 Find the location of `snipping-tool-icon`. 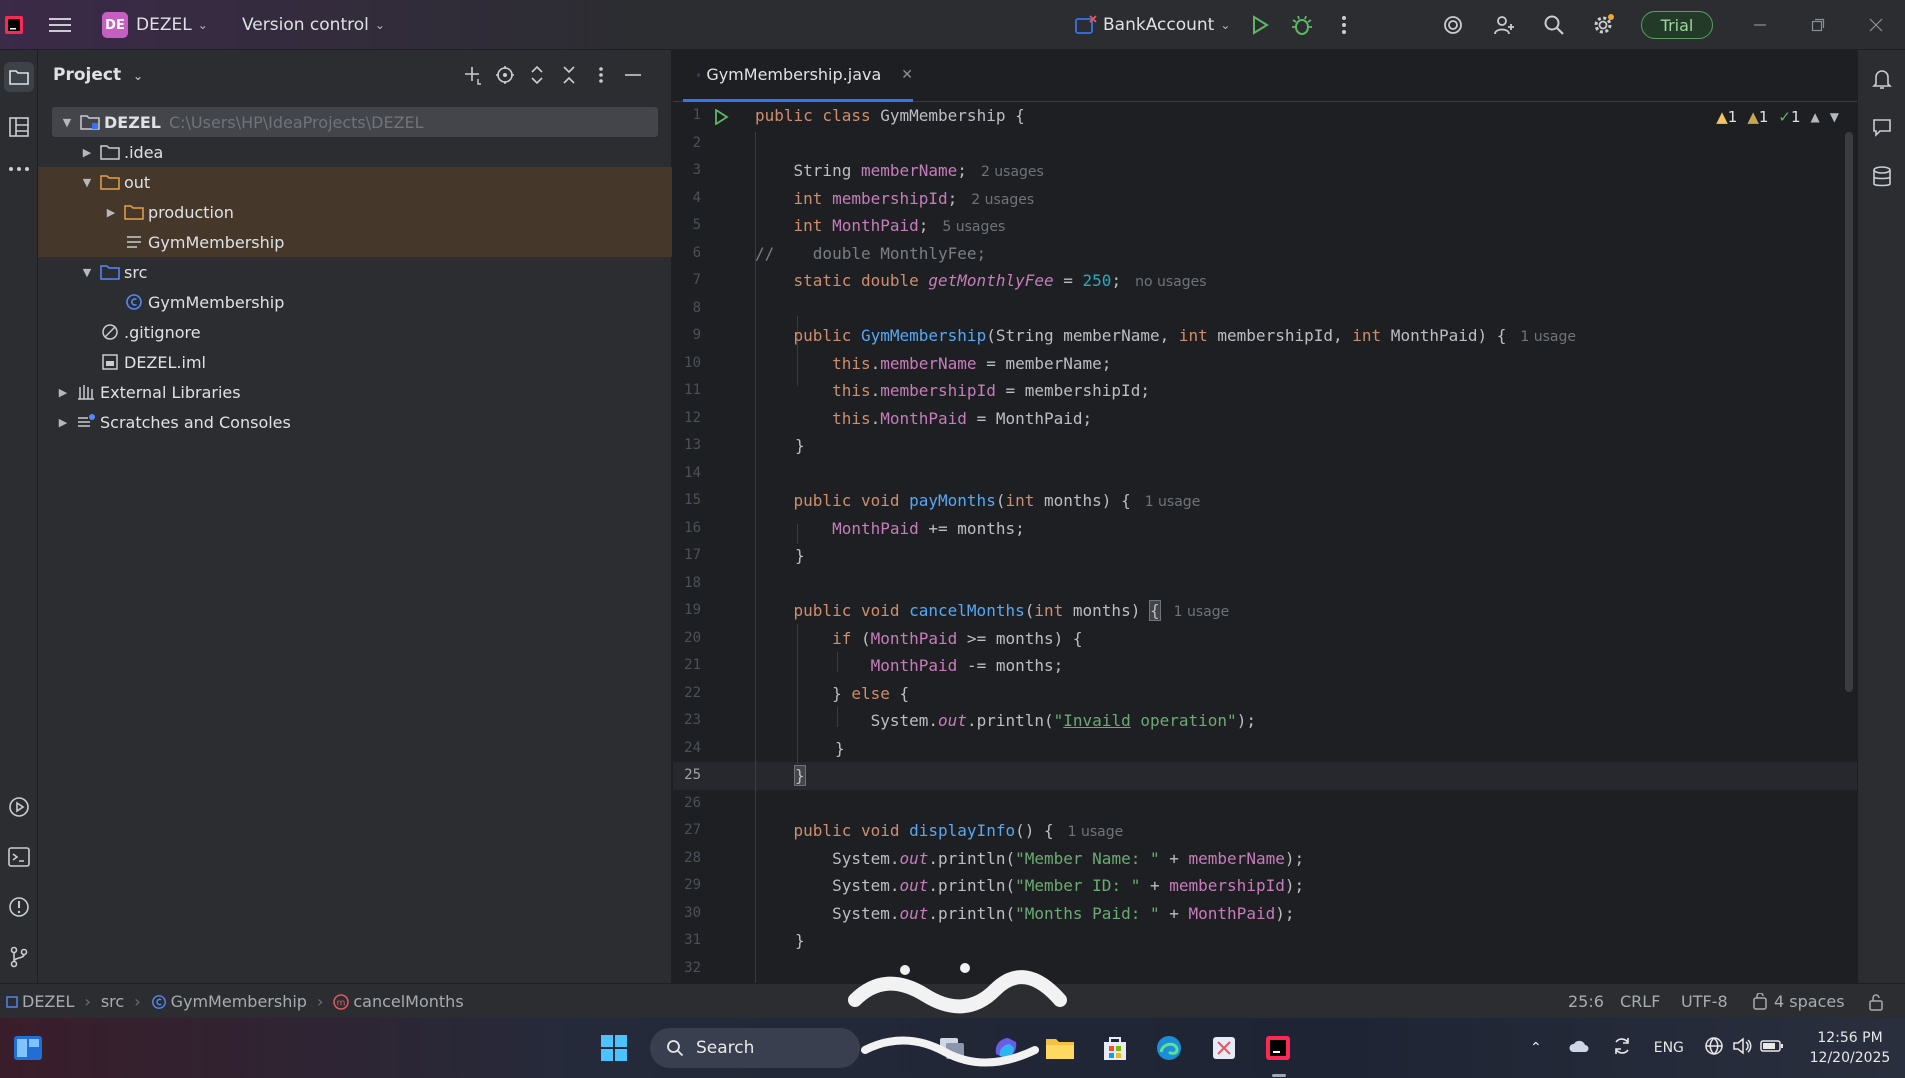

snipping-tool-icon is located at coordinates (1224, 1048).